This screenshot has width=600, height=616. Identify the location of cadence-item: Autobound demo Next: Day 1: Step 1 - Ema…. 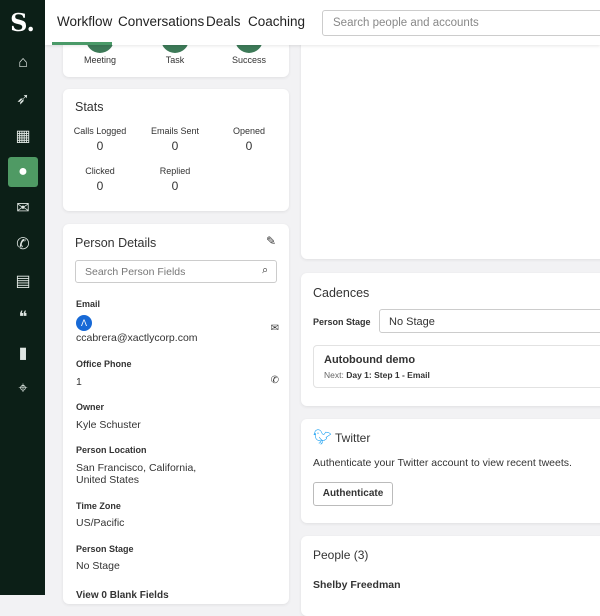
(456, 366).